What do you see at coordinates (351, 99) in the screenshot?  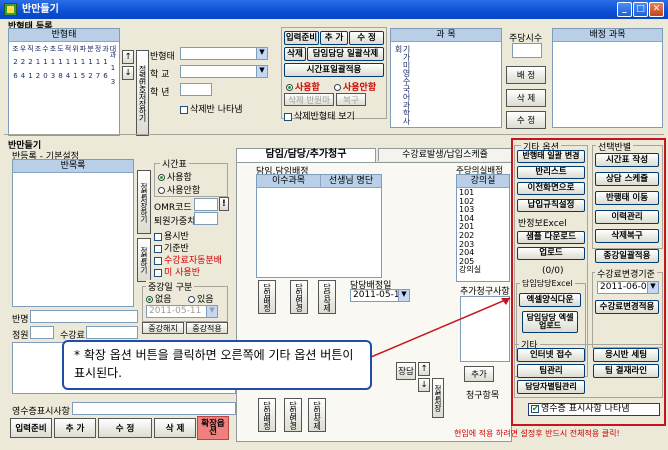 I see `restore-button: 복구` at bounding box center [351, 99].